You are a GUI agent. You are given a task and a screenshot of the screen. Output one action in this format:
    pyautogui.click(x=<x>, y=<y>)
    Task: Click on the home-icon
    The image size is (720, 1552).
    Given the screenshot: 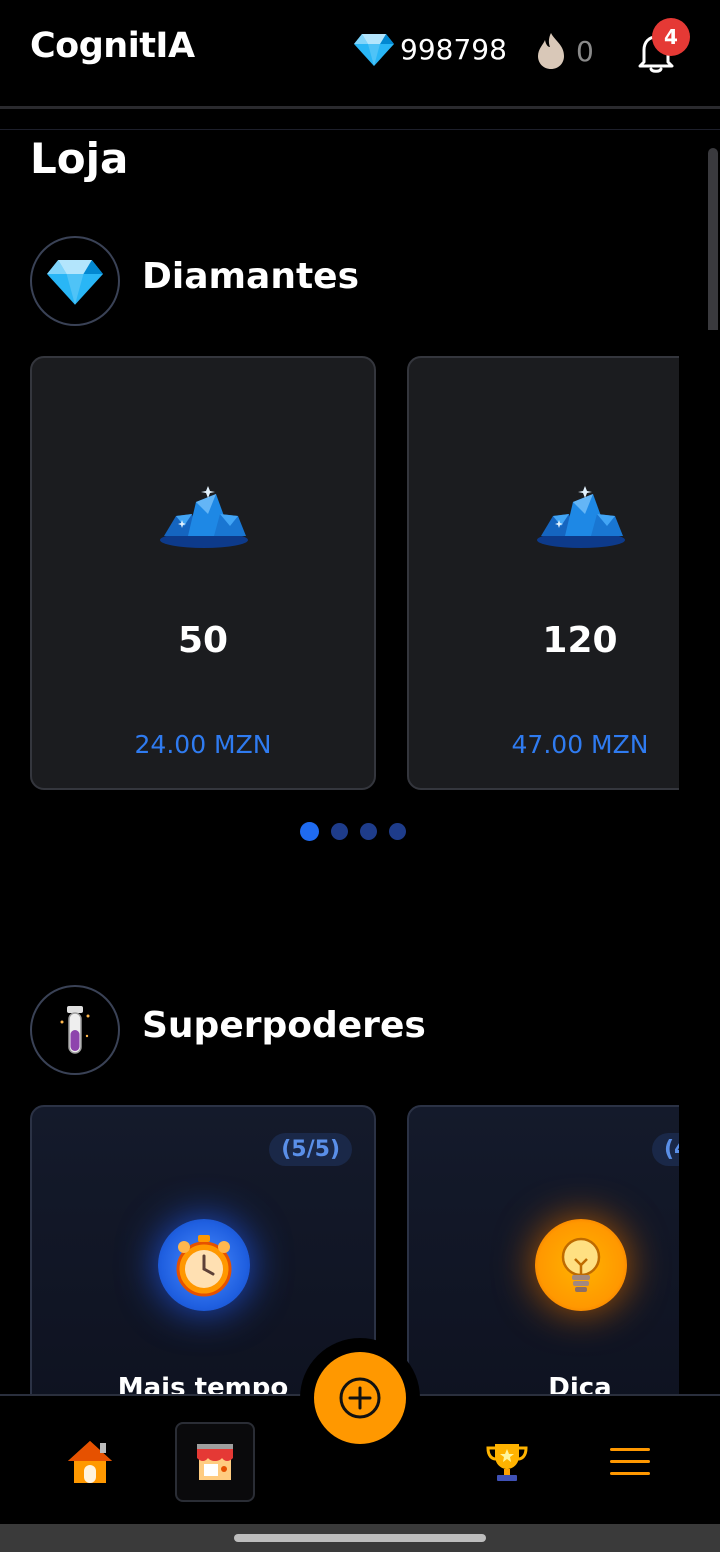 What is the action you would take?
    pyautogui.click(x=90, y=1462)
    